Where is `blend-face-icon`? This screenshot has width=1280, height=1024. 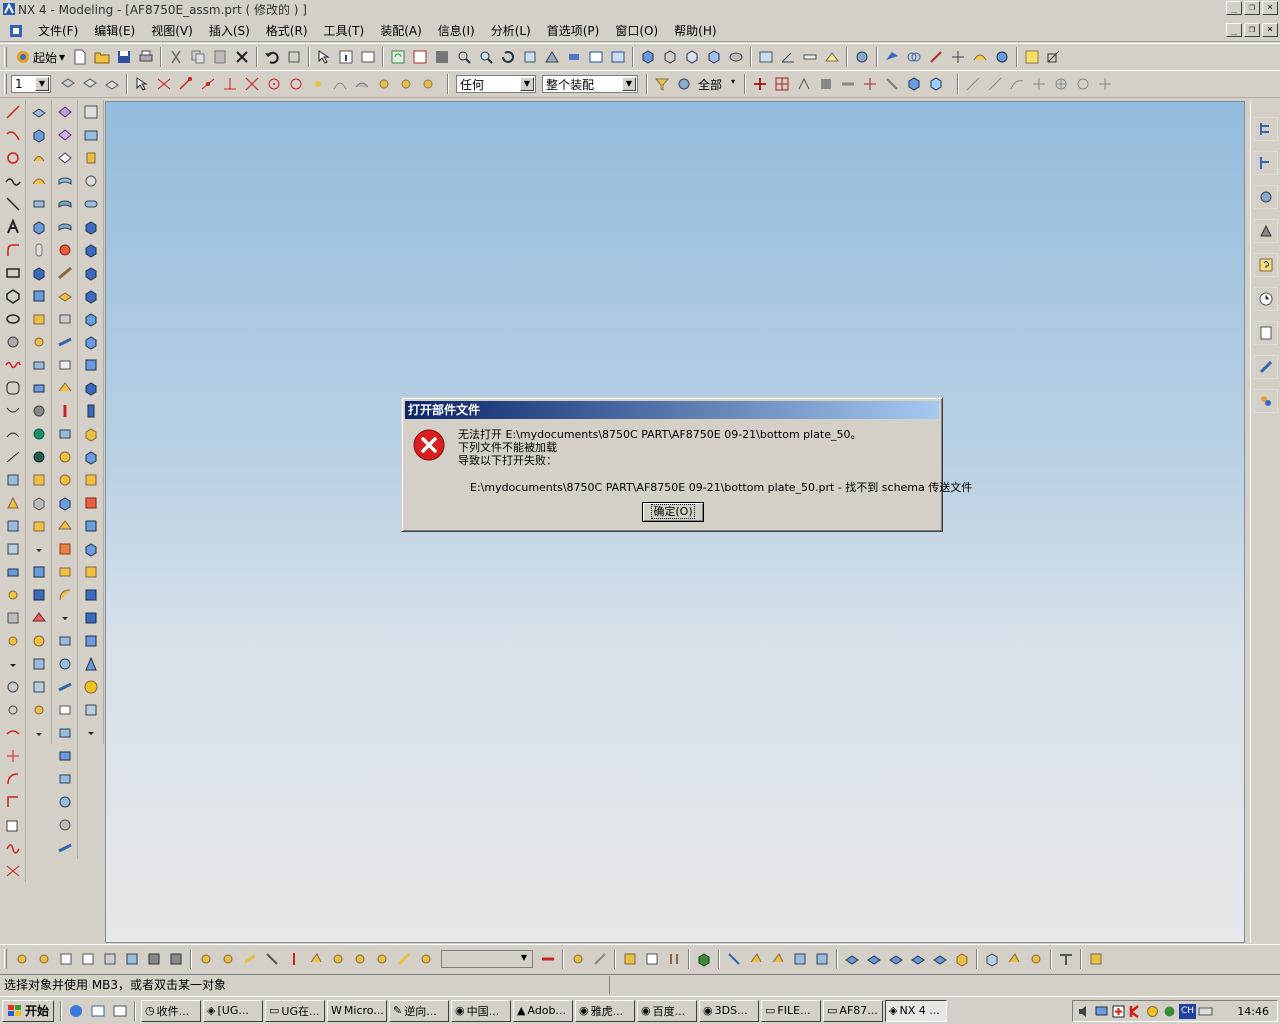
blend-face-icon is located at coordinates (65, 571).